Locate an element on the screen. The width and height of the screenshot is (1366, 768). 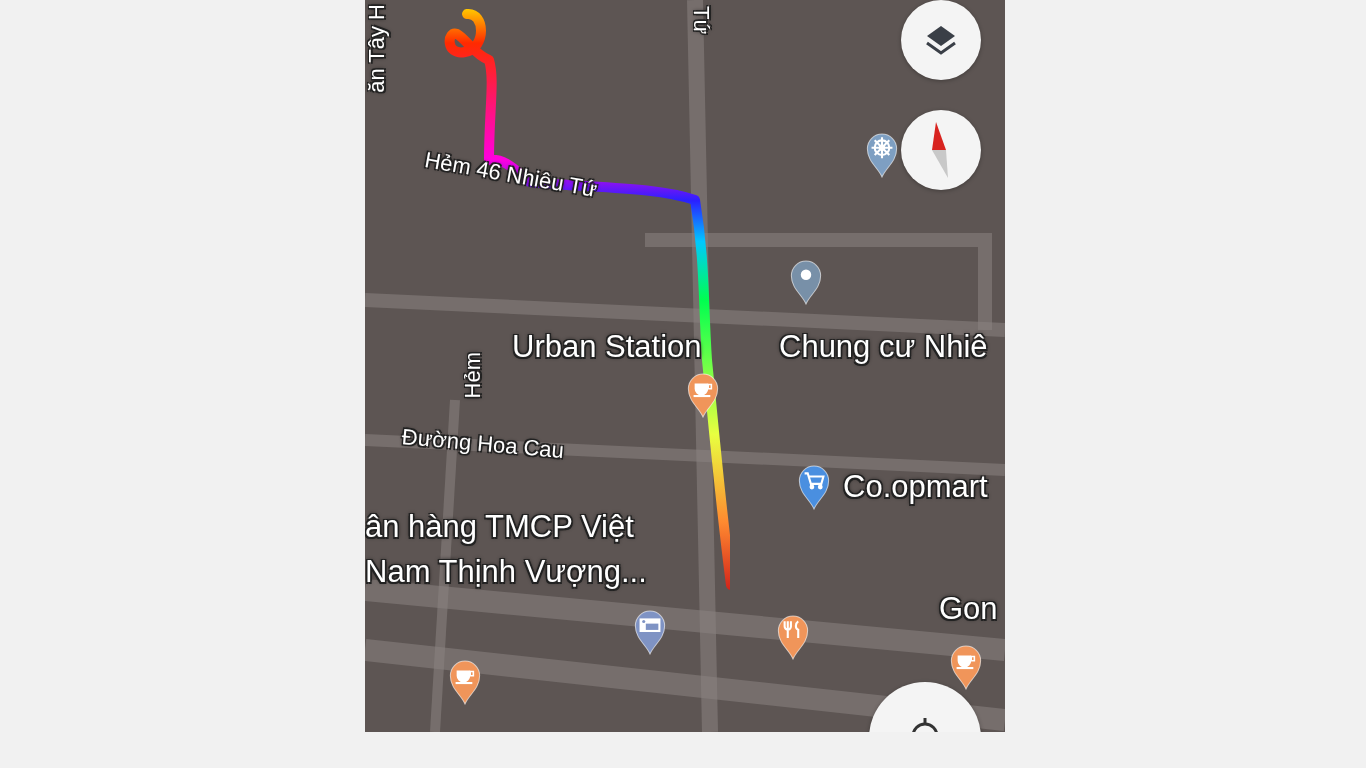
layers-button is located at coordinates (941, 40).